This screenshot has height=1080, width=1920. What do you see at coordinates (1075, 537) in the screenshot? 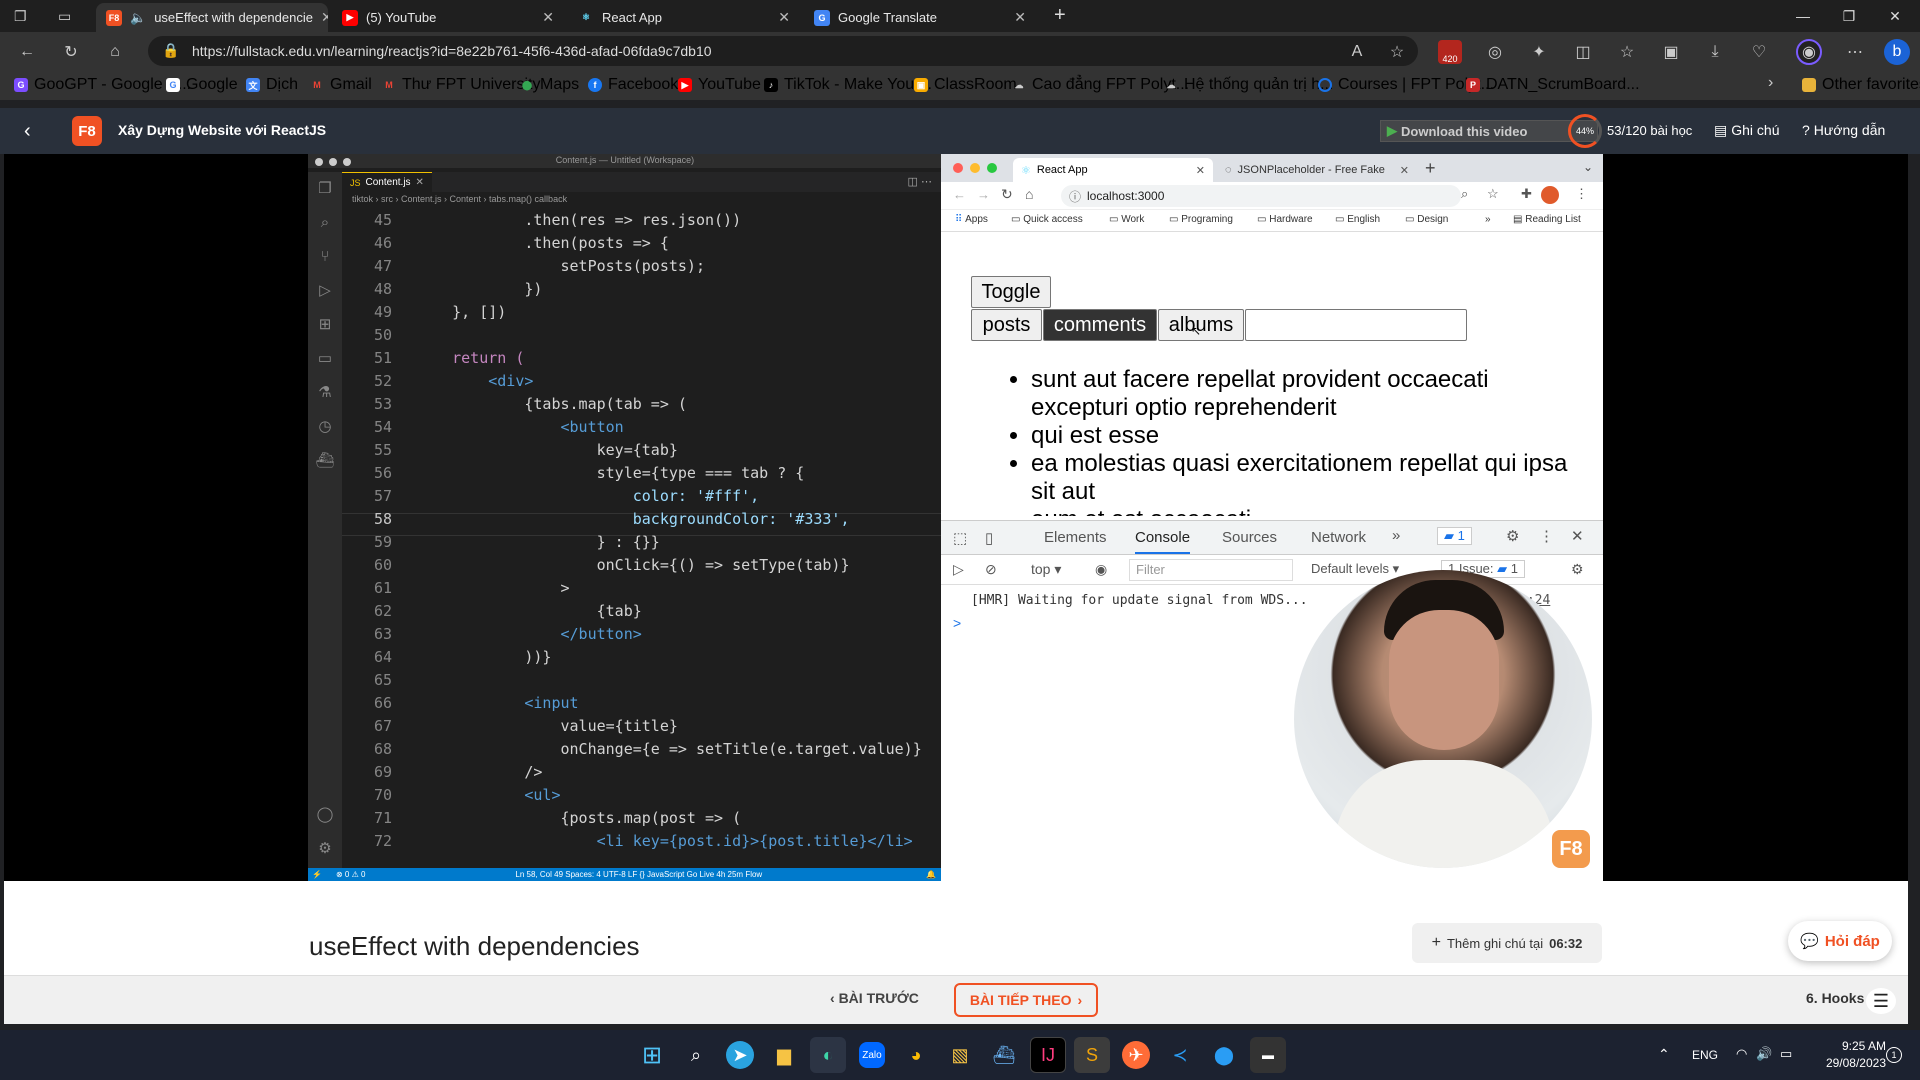
I see `devtools-tab-elements: Elements` at bounding box center [1075, 537].